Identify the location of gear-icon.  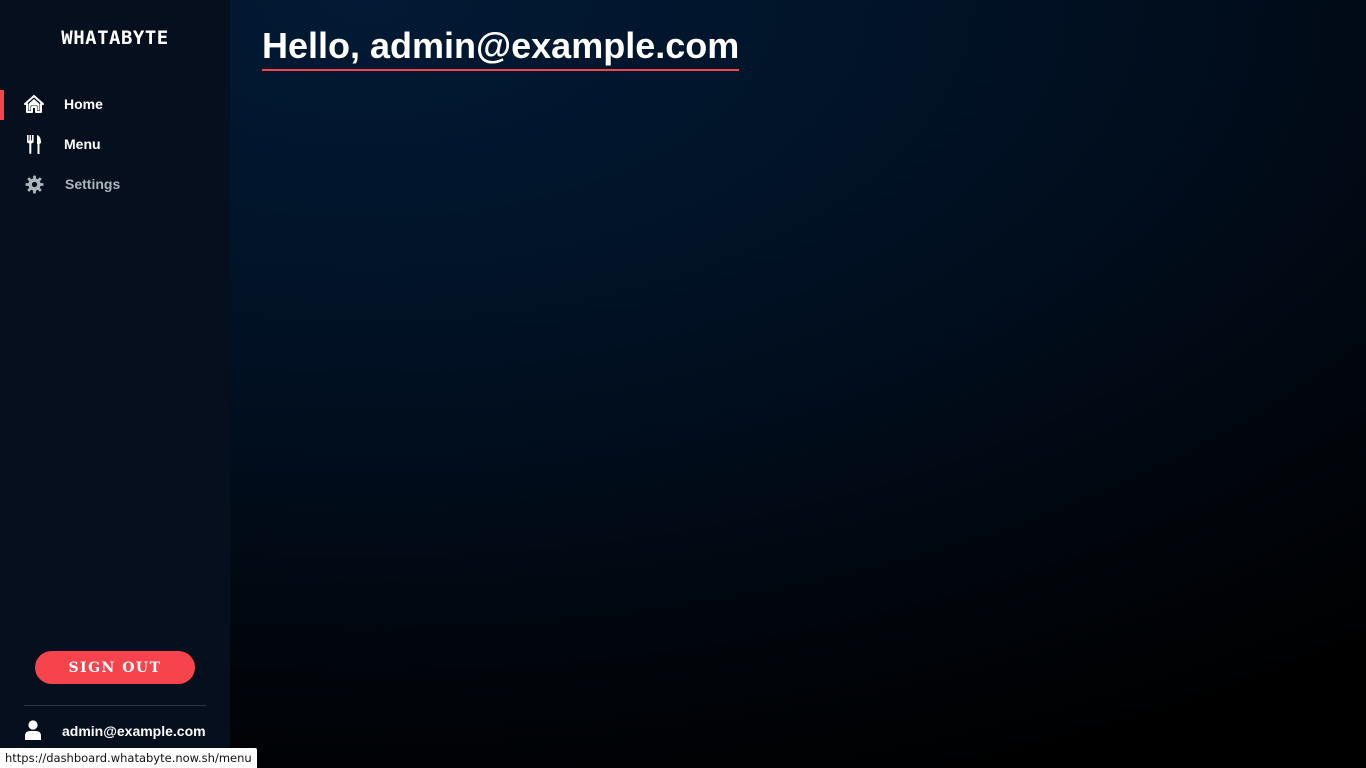
(34, 184).